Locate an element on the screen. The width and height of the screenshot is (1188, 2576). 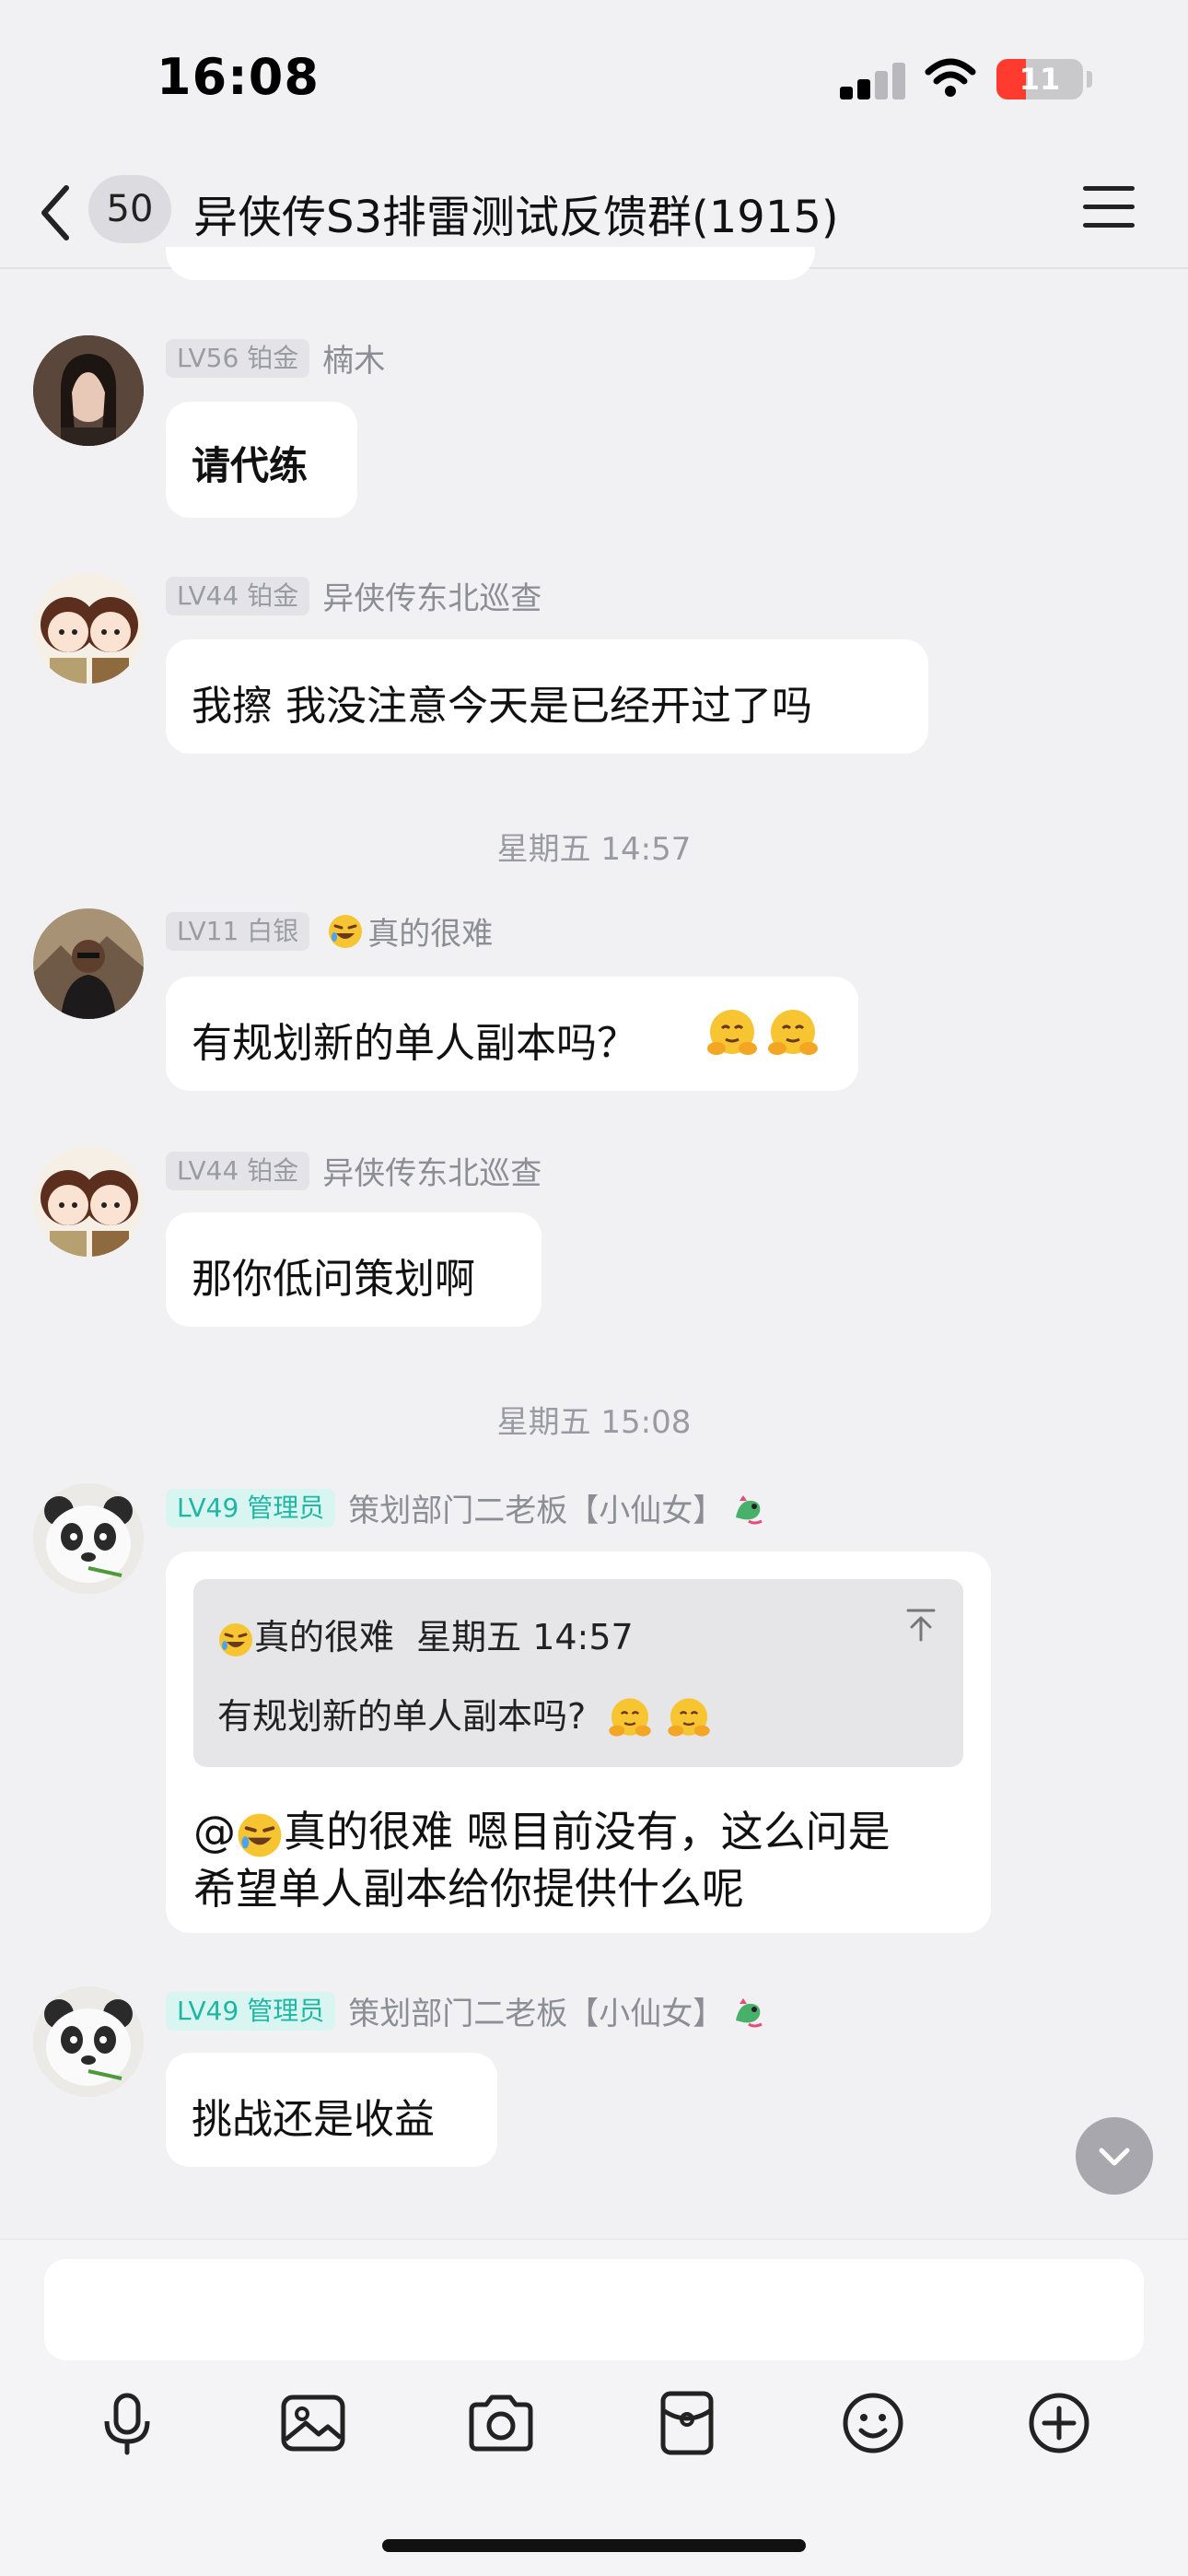
cellular-signal-icon is located at coordinates (873, 81).